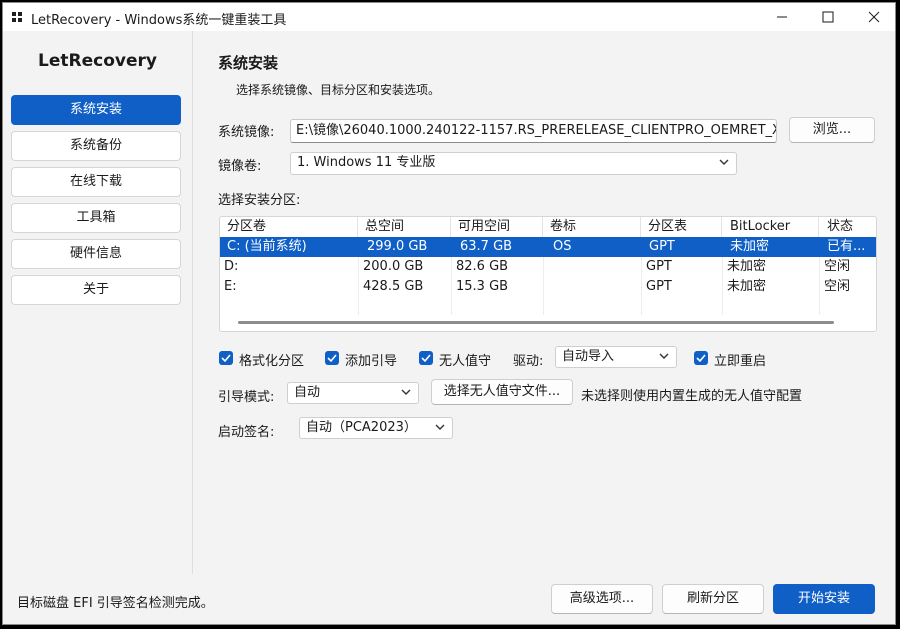 The height and width of the screenshot is (629, 900). Describe the element at coordinates (307, 392) in the screenshot. I see `boot-mode-selected: 自动` at that location.